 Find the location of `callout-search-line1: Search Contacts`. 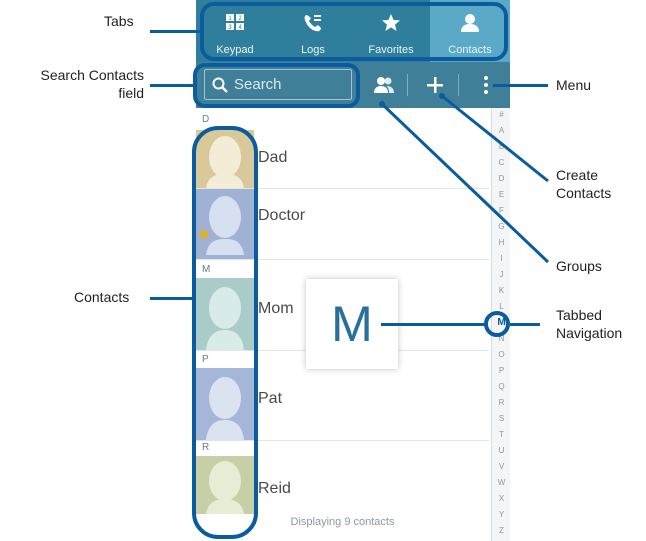

callout-search-line1: Search Contacts is located at coordinates (92, 75).